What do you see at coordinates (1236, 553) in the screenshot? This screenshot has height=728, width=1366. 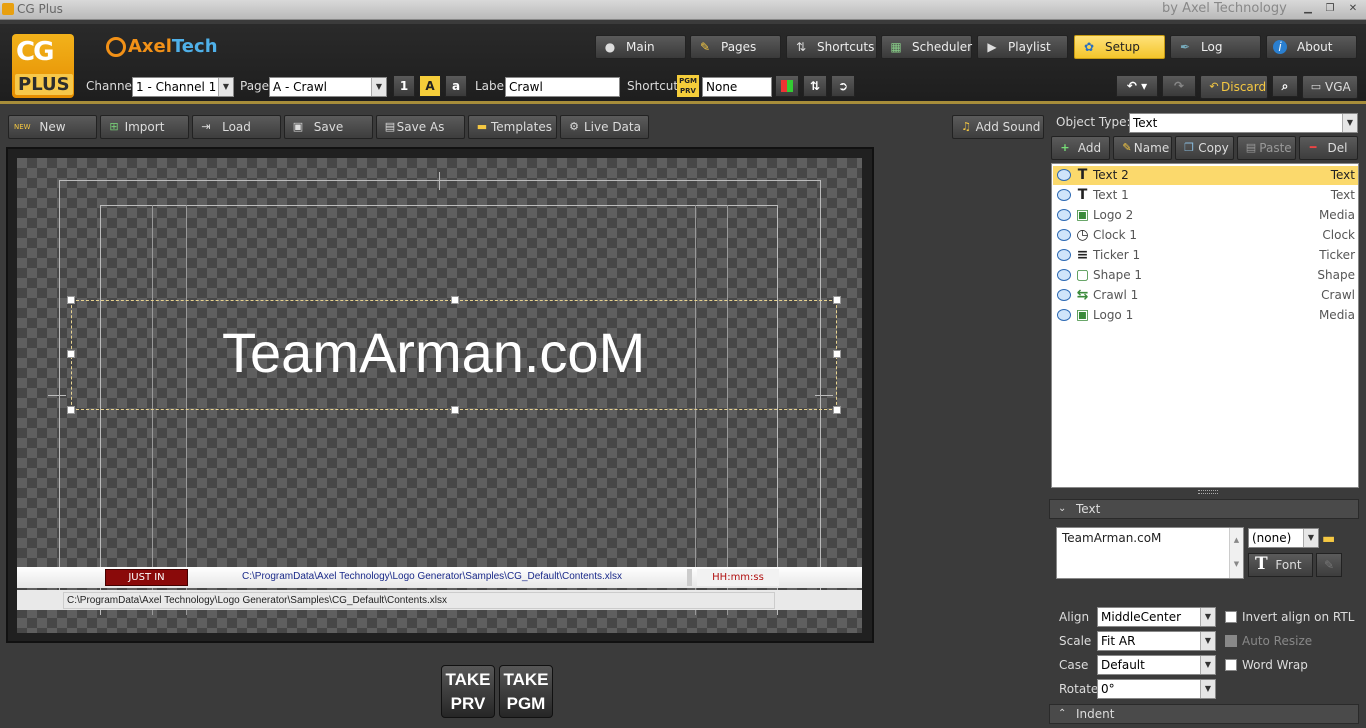 I see `scrollbar: ▲ ▼` at bounding box center [1236, 553].